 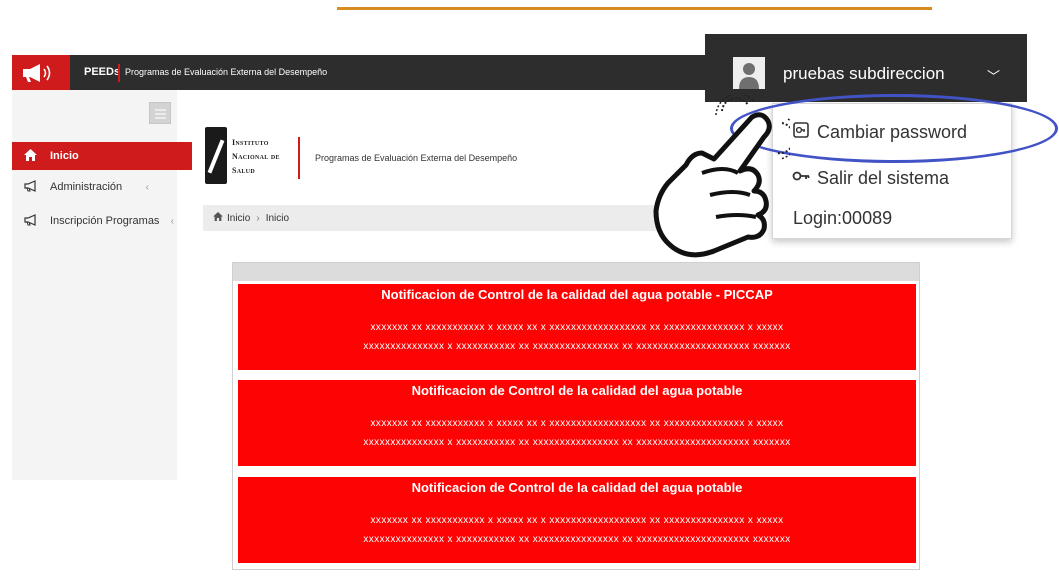 I want to click on avatar, so click(x=749, y=73).